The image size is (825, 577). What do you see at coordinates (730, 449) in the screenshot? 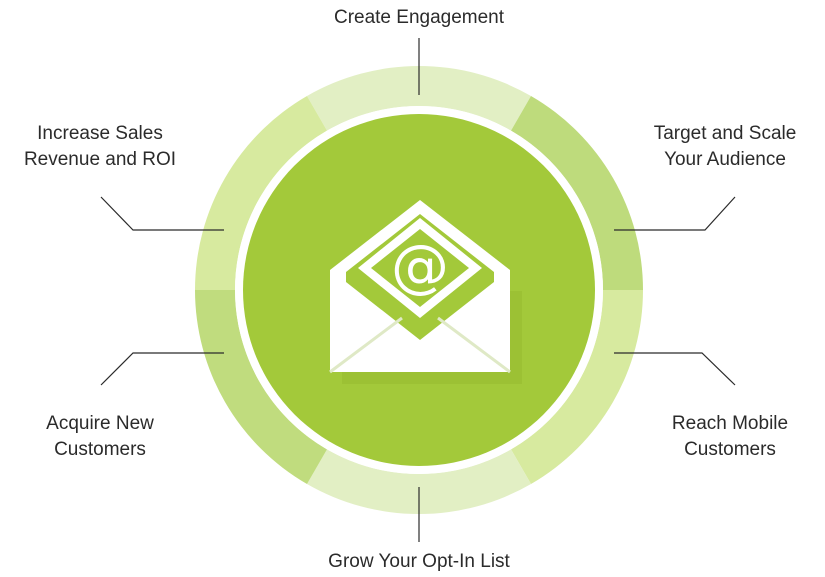
I see `label-reach-mobile-line-2: Customers` at bounding box center [730, 449].